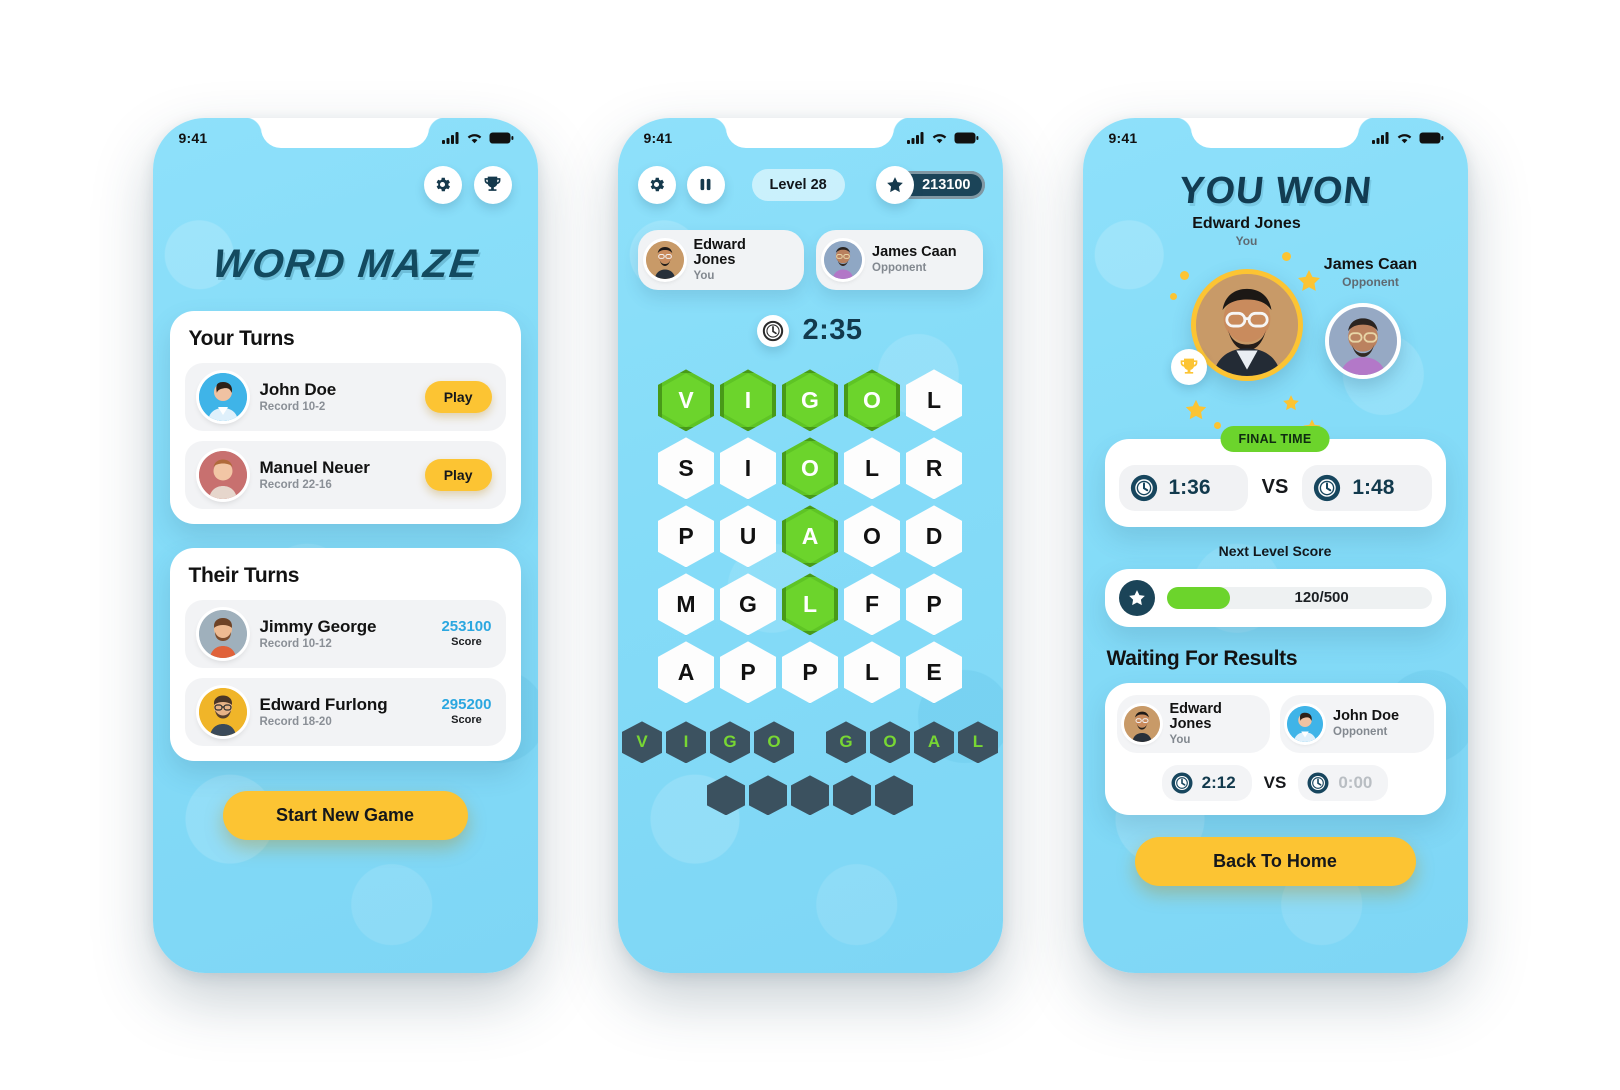 The image size is (1620, 1090). I want to click on loser-name-block: James Caan Opponent, so click(1371, 272).